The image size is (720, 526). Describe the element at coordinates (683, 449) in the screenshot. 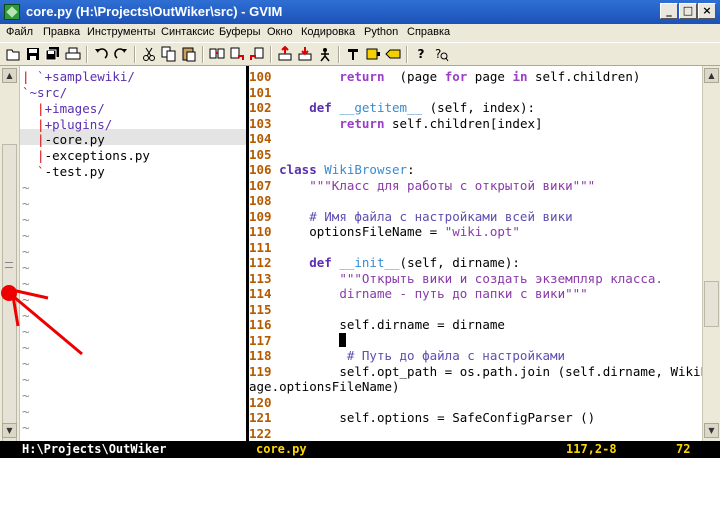

I see `status-percent: 72` at that location.